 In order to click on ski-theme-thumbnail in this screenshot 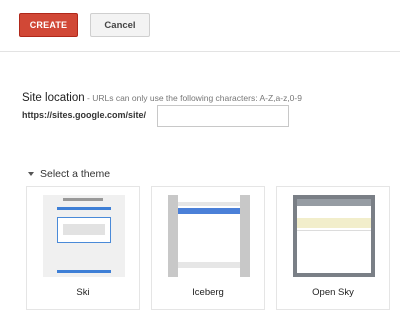, I will do `click(84, 236)`.